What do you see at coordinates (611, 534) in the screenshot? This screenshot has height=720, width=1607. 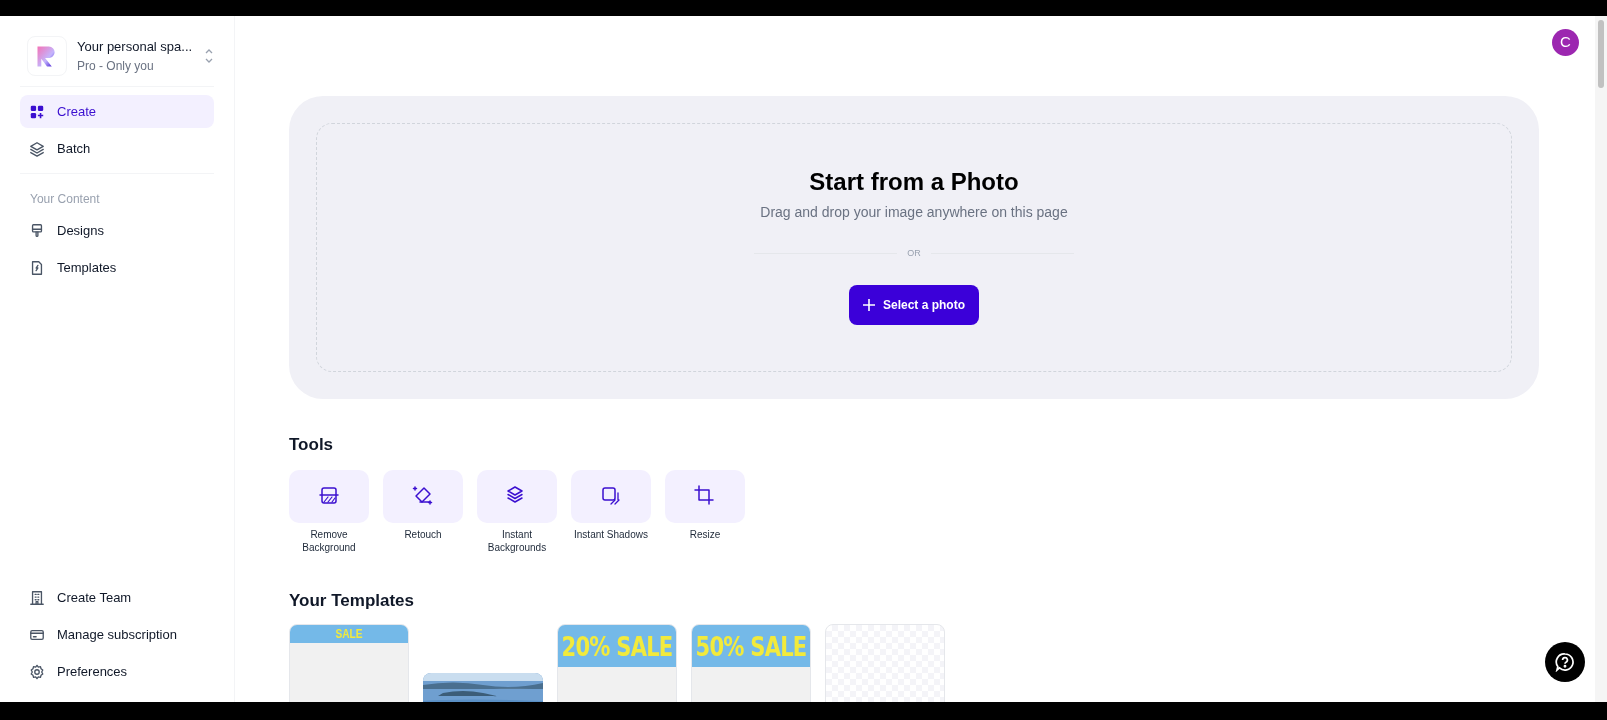 I see `tool-label: Instant Shadows` at bounding box center [611, 534].